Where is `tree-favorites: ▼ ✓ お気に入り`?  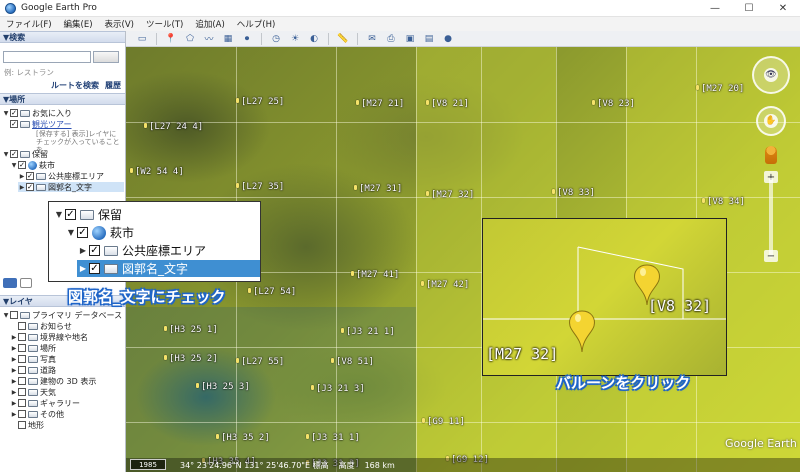 tree-favorites: ▼ ✓ お気に入り is located at coordinates (37, 113).